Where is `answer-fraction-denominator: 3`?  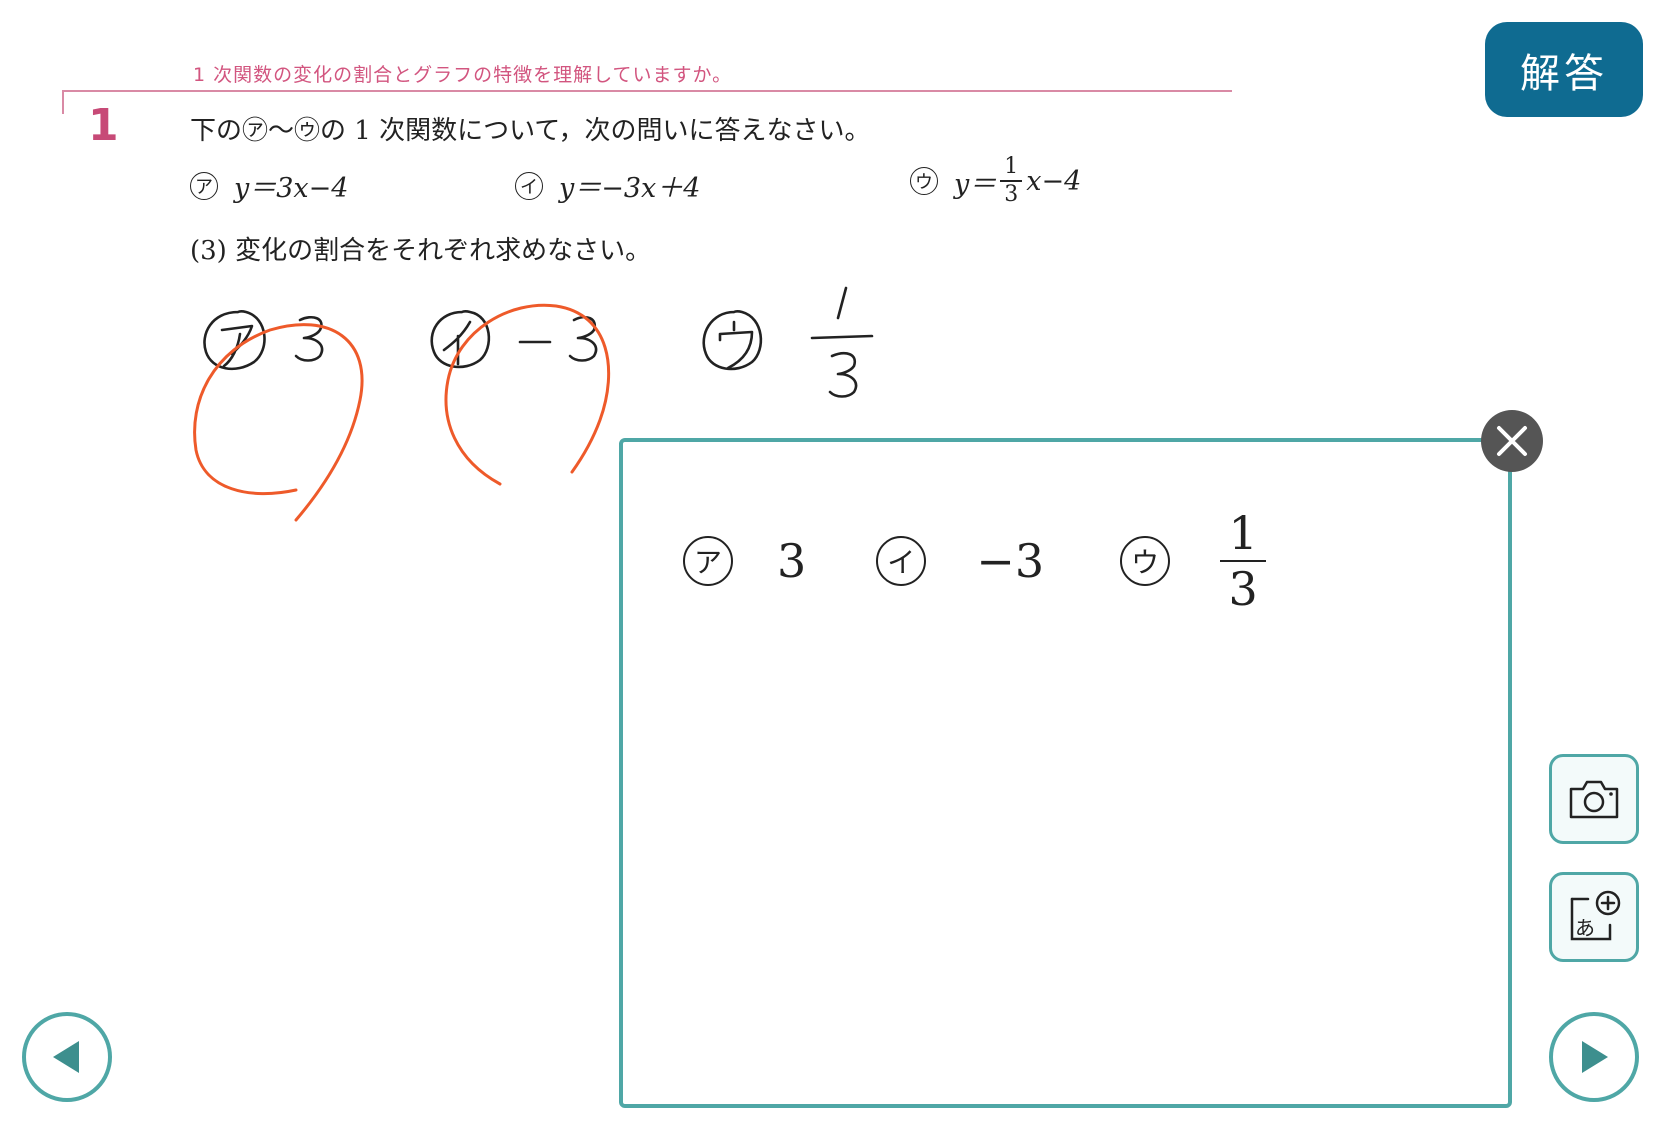 answer-fraction-denominator: 3 is located at coordinates (1243, 589).